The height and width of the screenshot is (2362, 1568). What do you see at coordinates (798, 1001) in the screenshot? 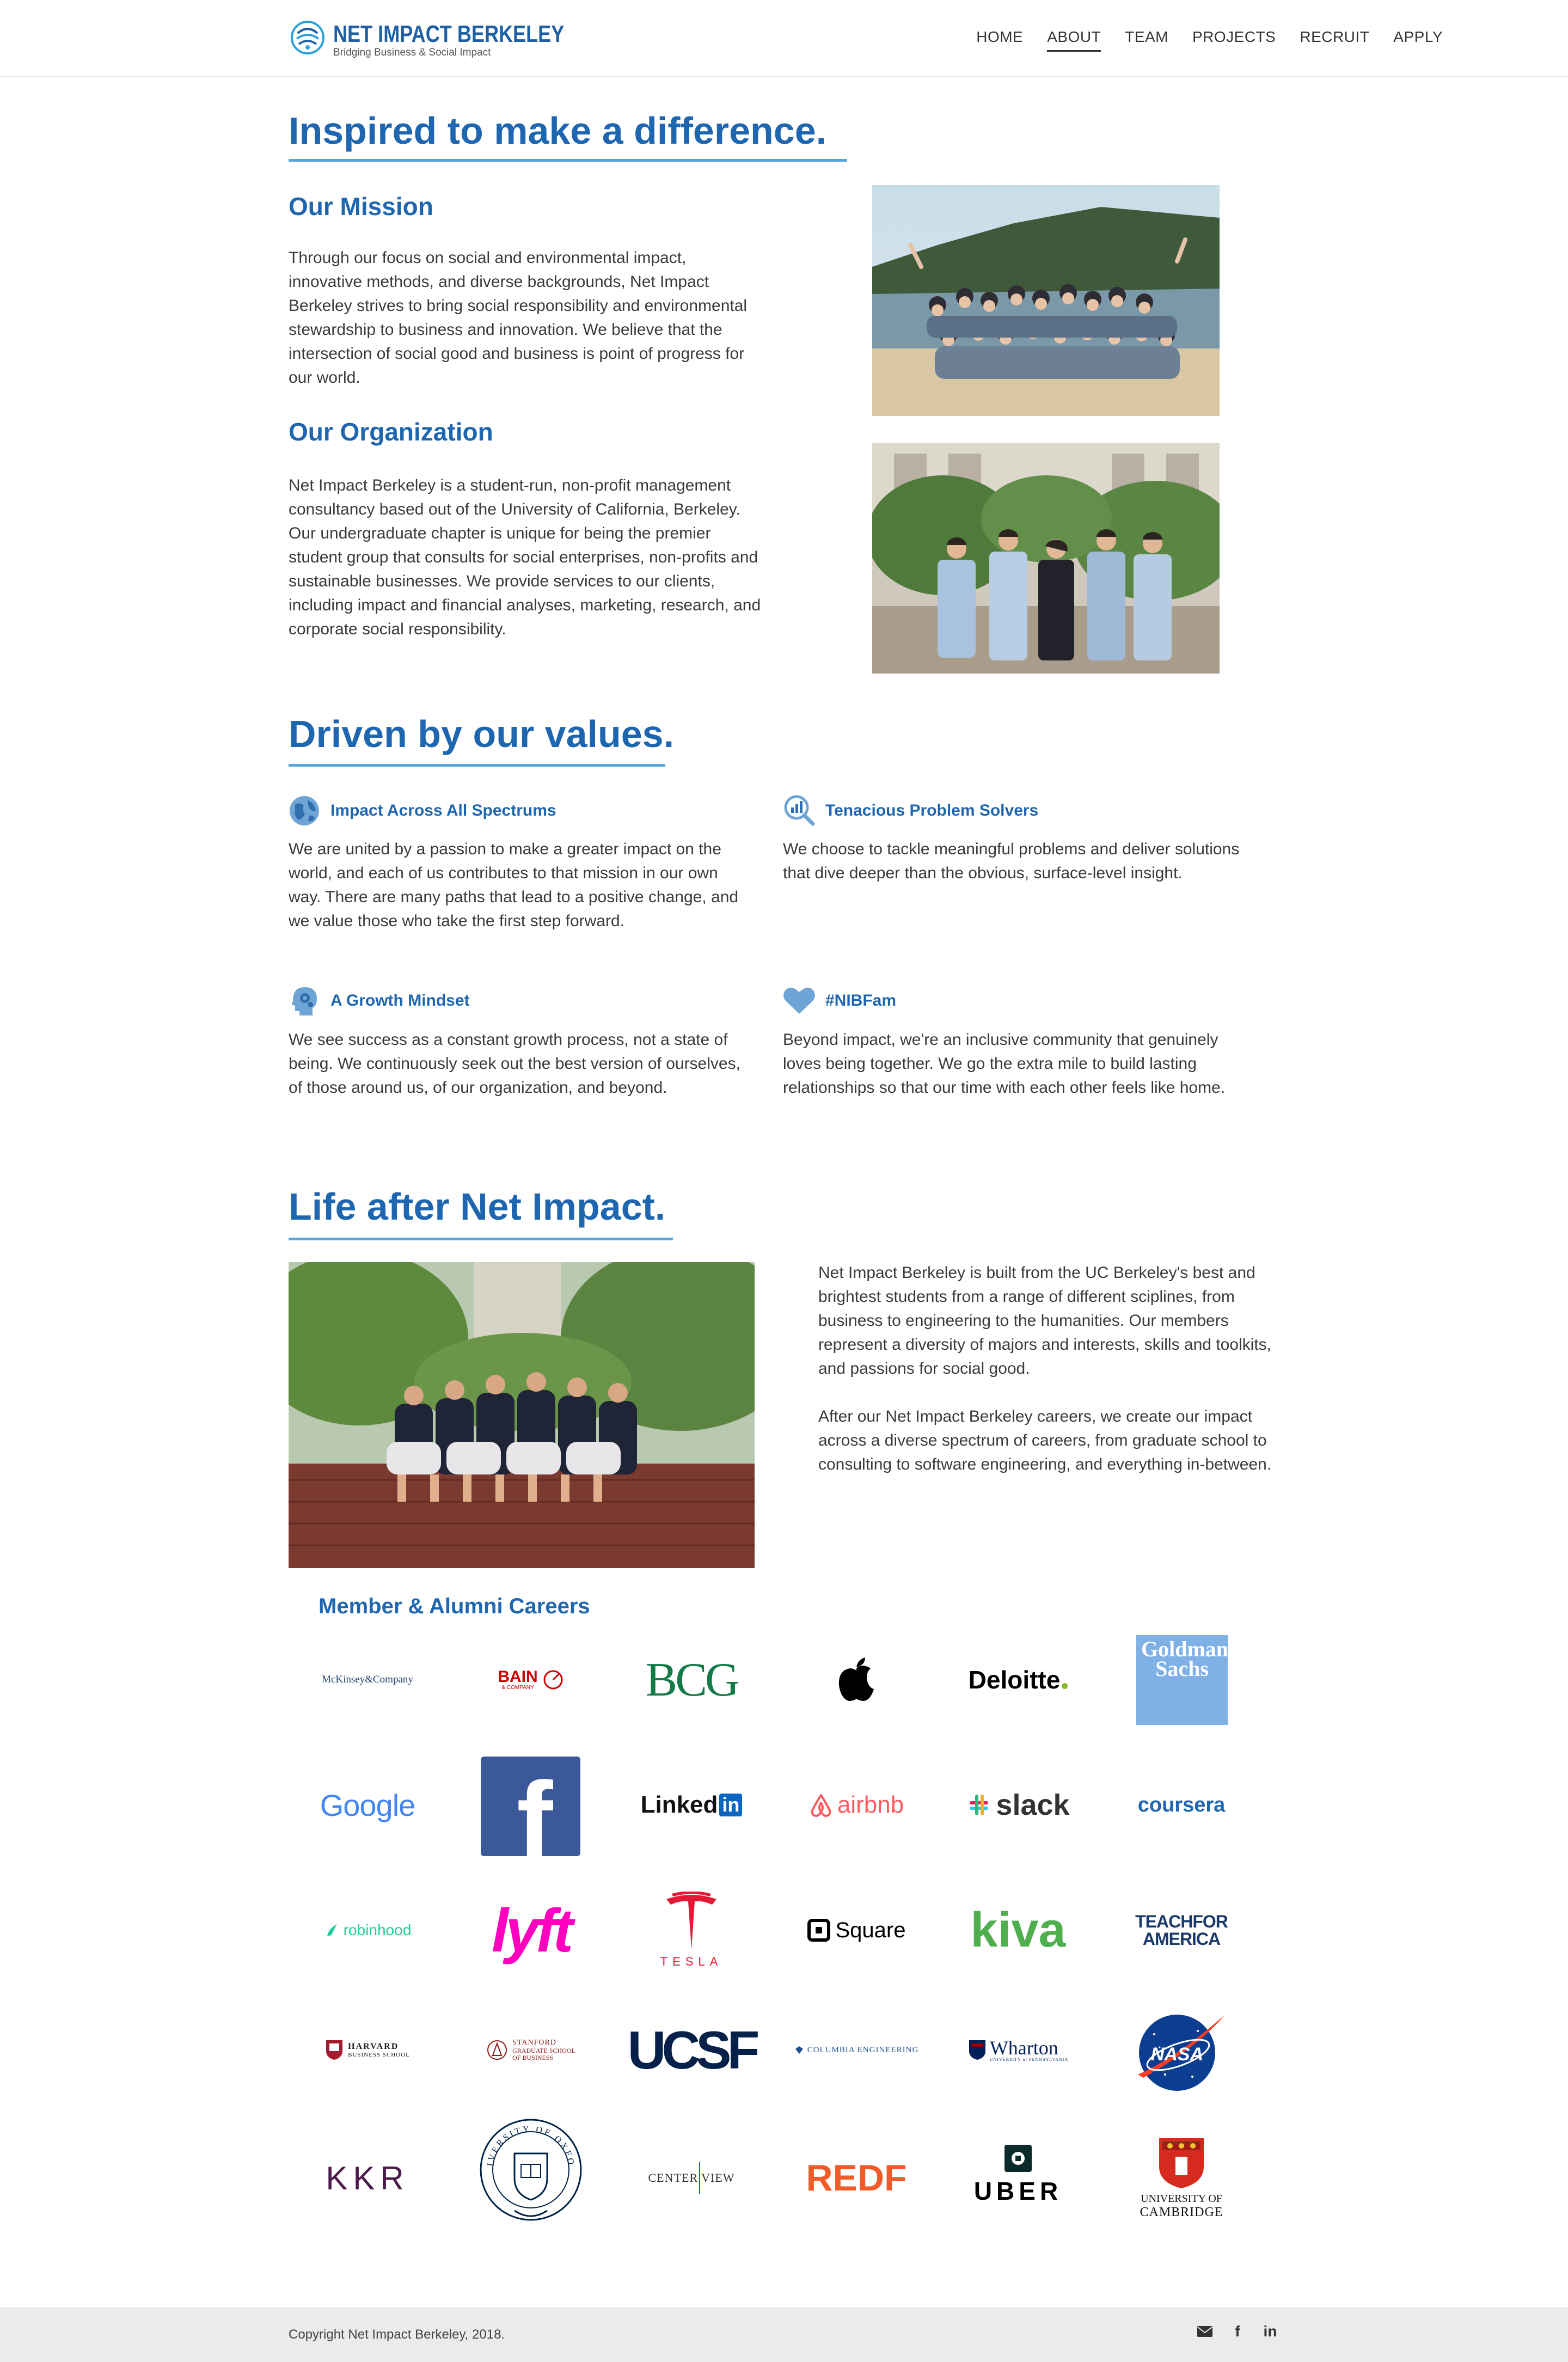
I see `heart-icon` at bounding box center [798, 1001].